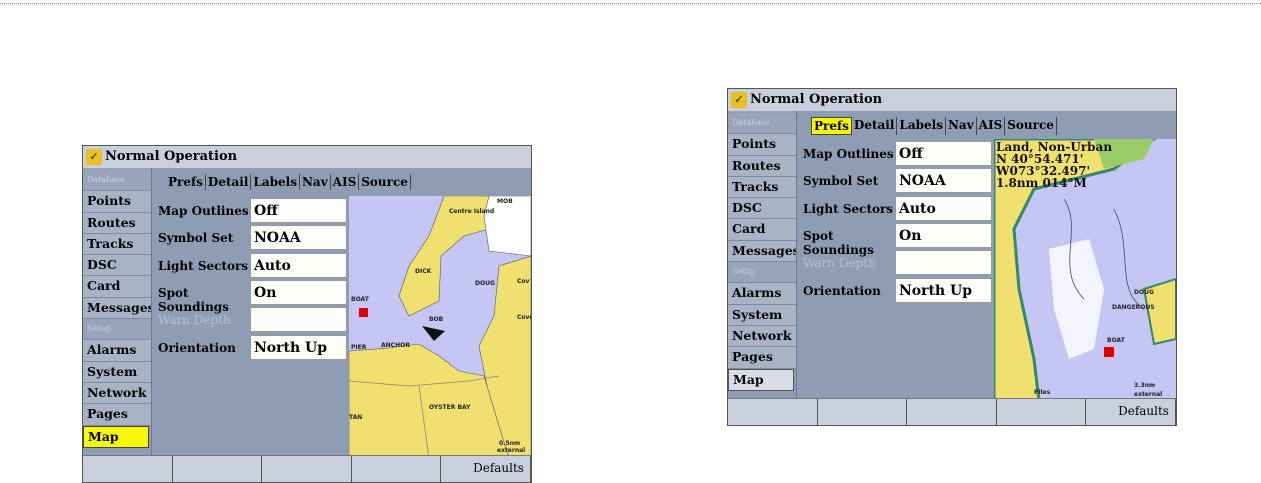 This screenshot has height=483, width=1261. Describe the element at coordinates (842, 290) in the screenshot. I see `setting-label: Orientation` at that location.